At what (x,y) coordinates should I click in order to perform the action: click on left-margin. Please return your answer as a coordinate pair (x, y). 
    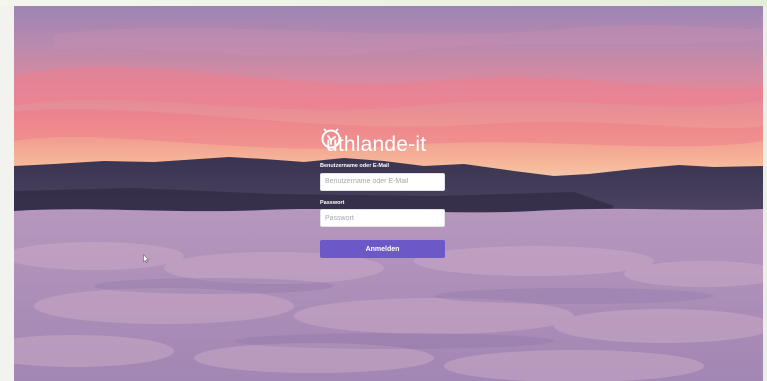
    Looking at the image, I should click on (7, 193).